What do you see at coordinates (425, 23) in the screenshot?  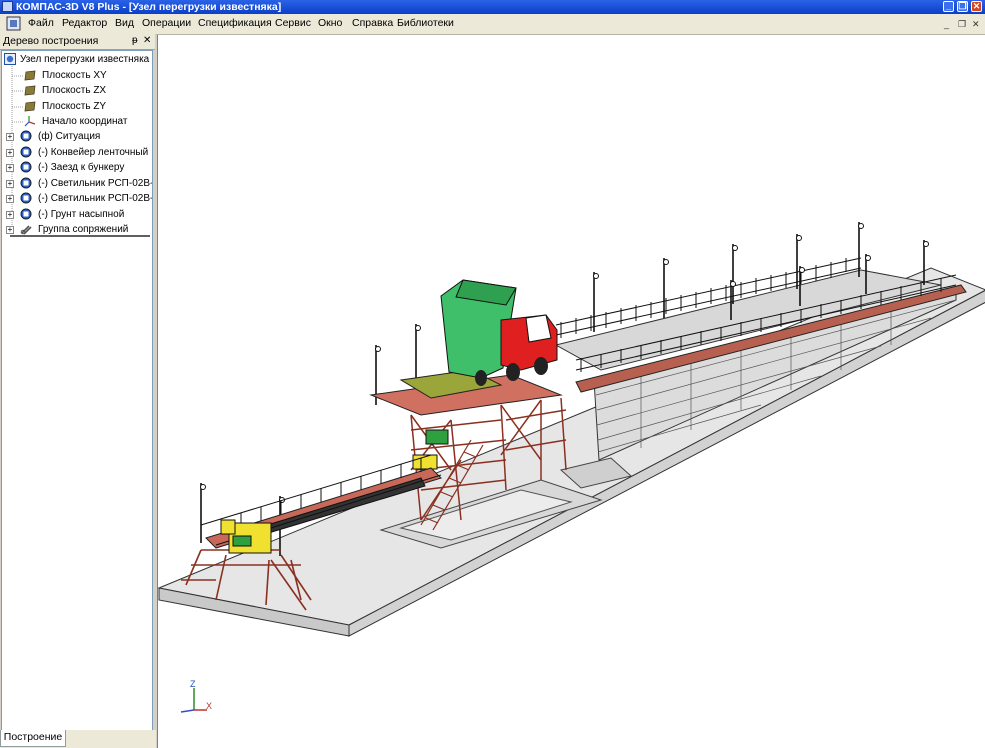 I see `menu-libraries: Библиотеки` at bounding box center [425, 23].